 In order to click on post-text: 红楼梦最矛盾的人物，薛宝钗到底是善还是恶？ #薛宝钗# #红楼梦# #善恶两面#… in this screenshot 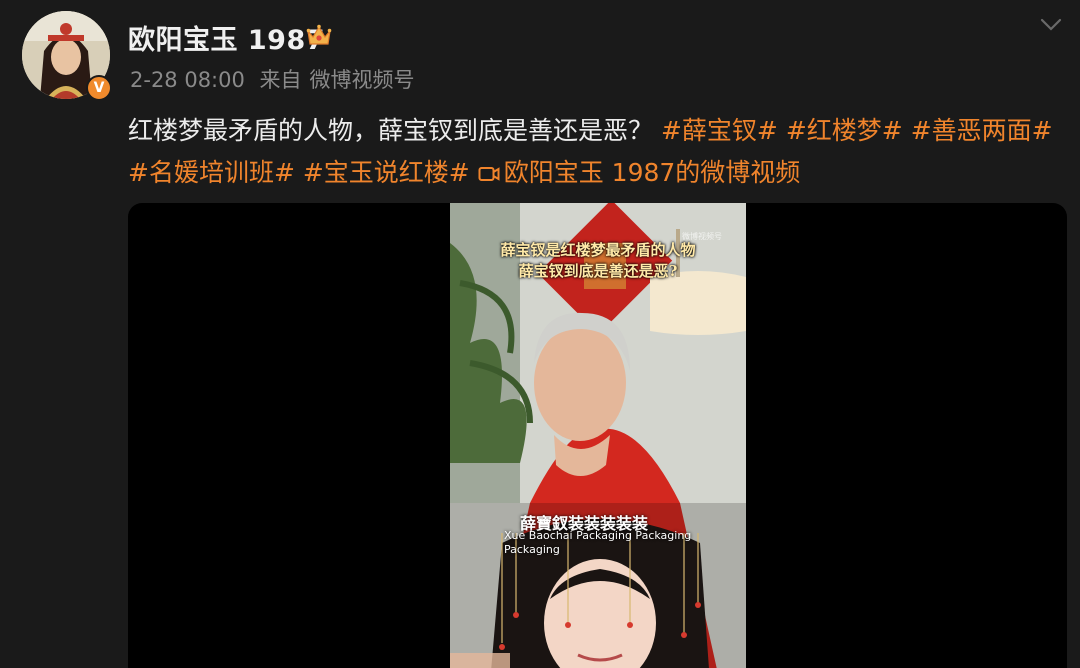, I will do `click(593, 152)`.